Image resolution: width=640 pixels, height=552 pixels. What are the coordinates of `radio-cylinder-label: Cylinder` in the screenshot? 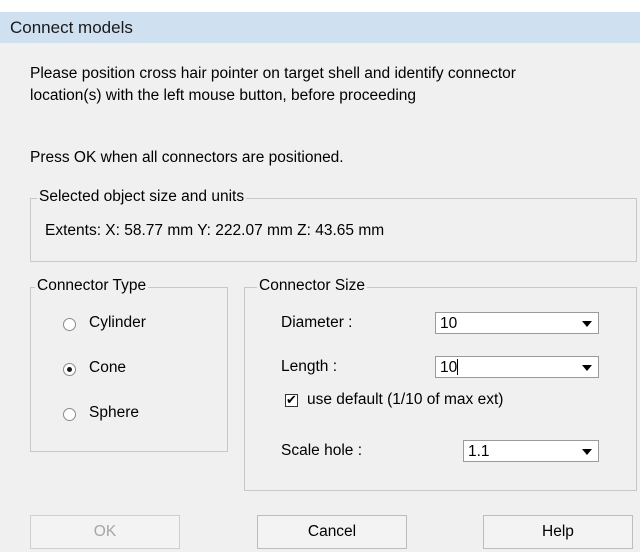 It's located at (117, 323).